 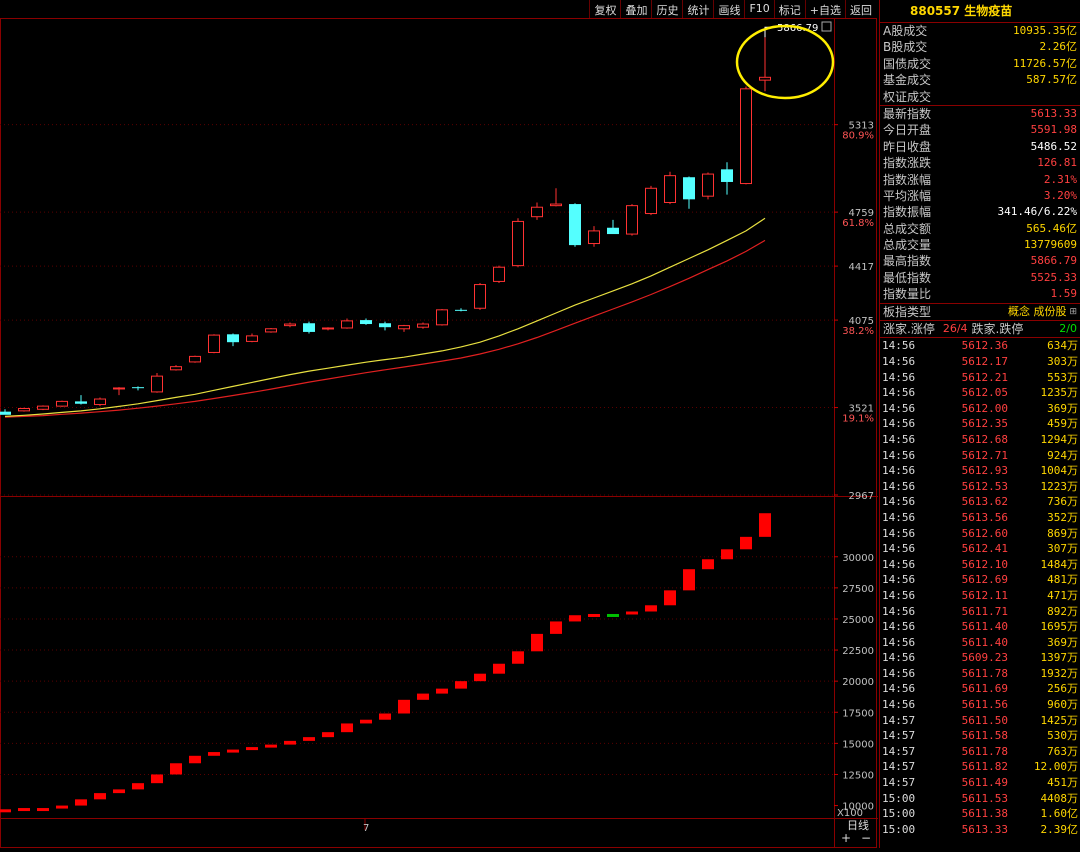 What do you see at coordinates (1059, 439) in the screenshot?
I see `tick-volume: 1294万` at bounding box center [1059, 439].